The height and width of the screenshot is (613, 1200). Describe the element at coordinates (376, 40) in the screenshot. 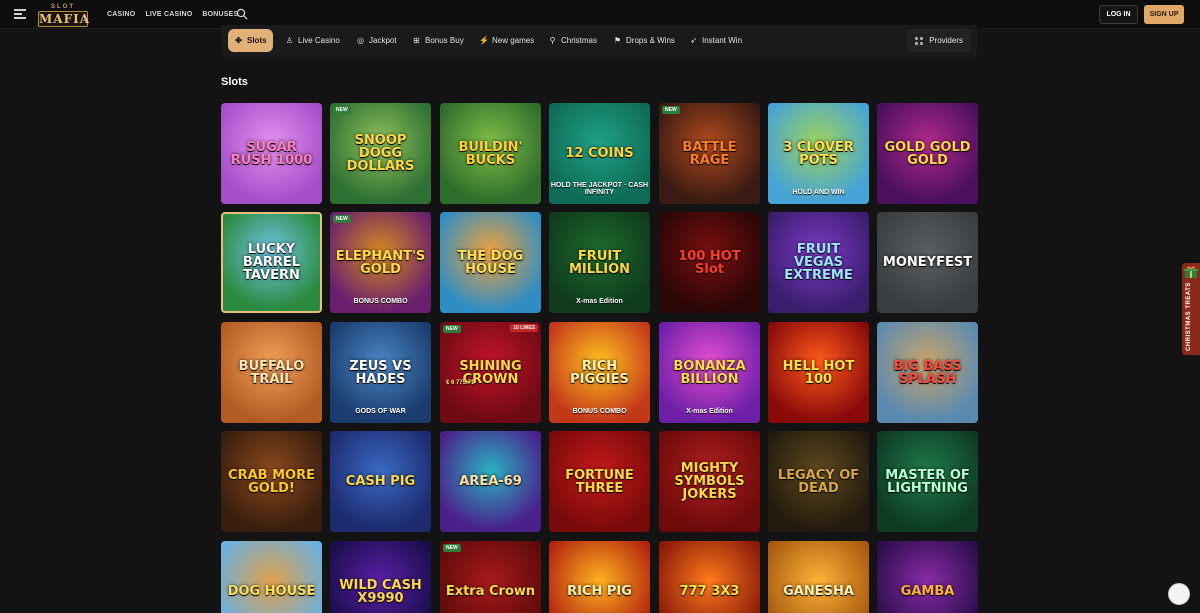

I see `category-jackpot: ◎ Jackpot` at that location.